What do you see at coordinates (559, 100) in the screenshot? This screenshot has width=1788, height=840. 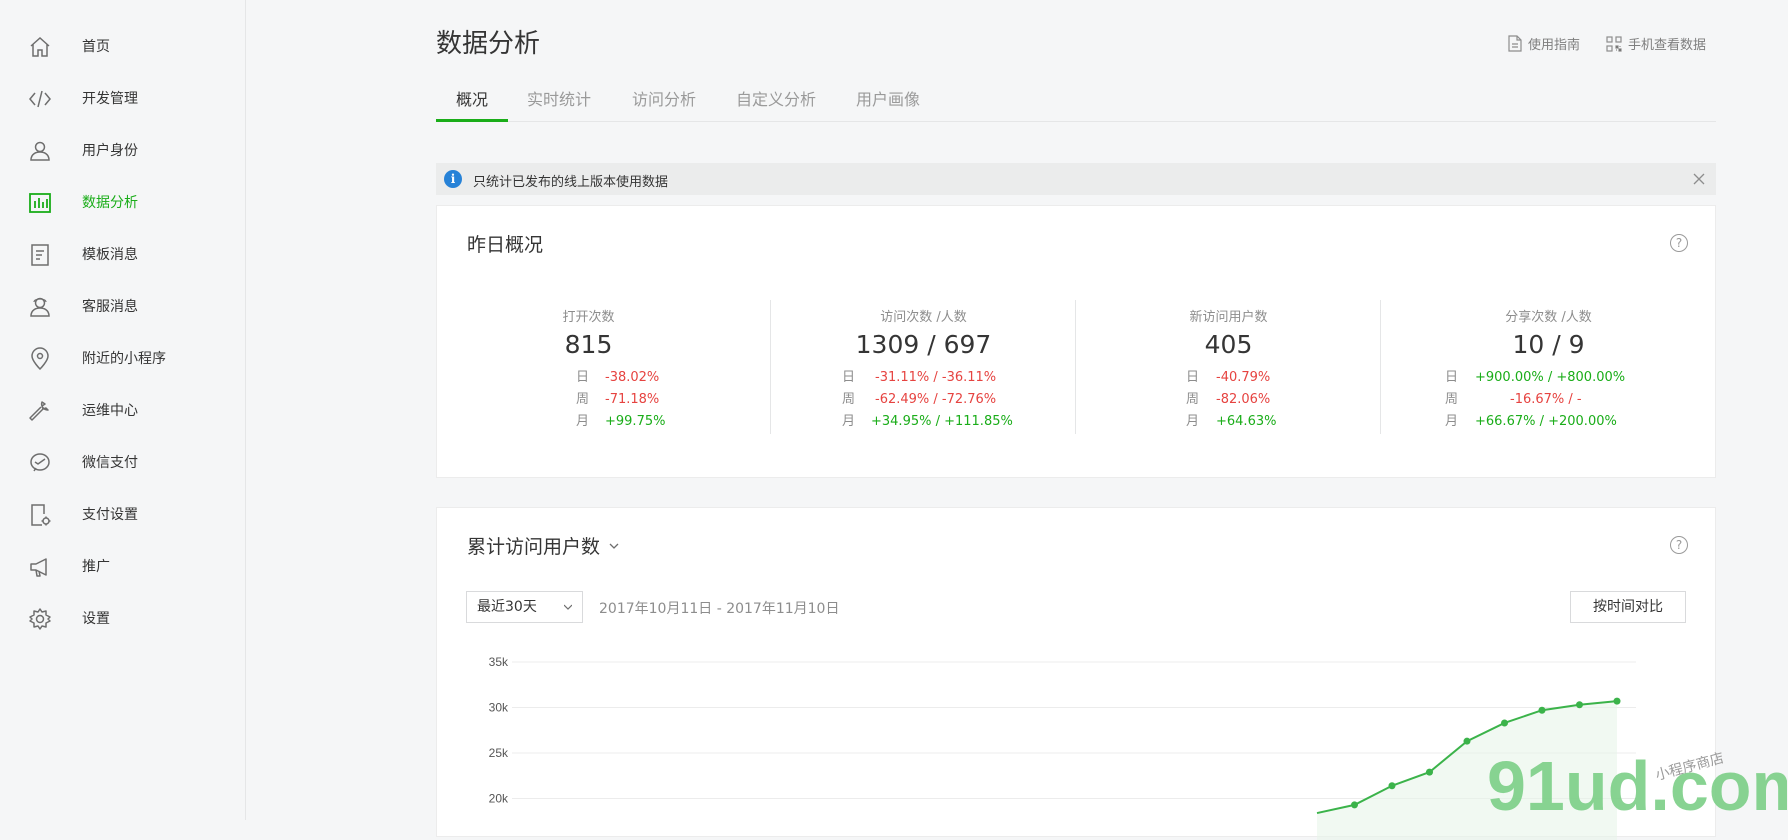 I see `tab-realtime: 实时统计` at bounding box center [559, 100].